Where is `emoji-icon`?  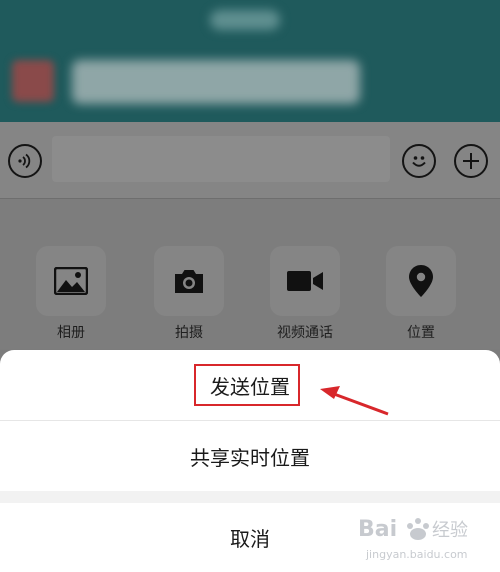
emoji-icon is located at coordinates (419, 161).